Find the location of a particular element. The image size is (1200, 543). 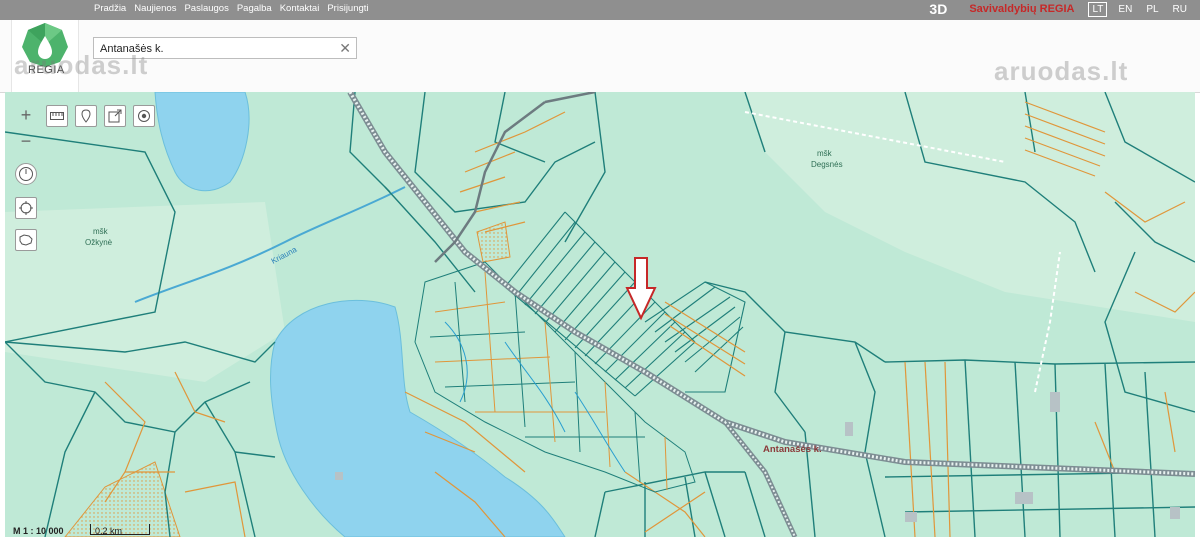

clock-icon is located at coordinates (26, 174).